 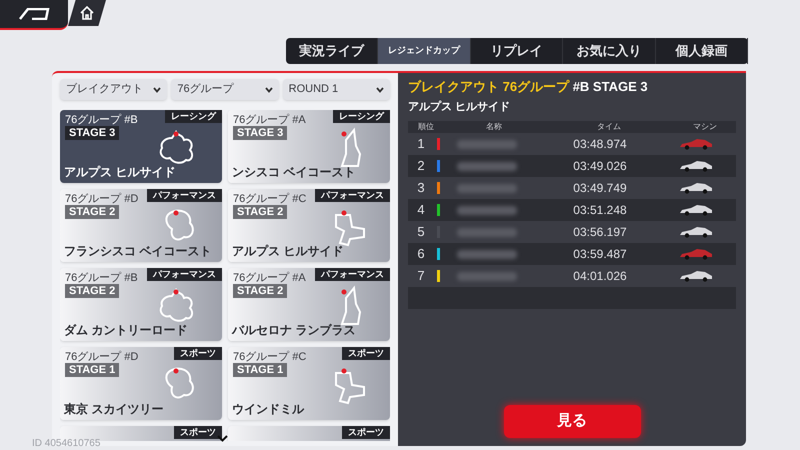 I want to click on home-icon, so click(x=87, y=13).